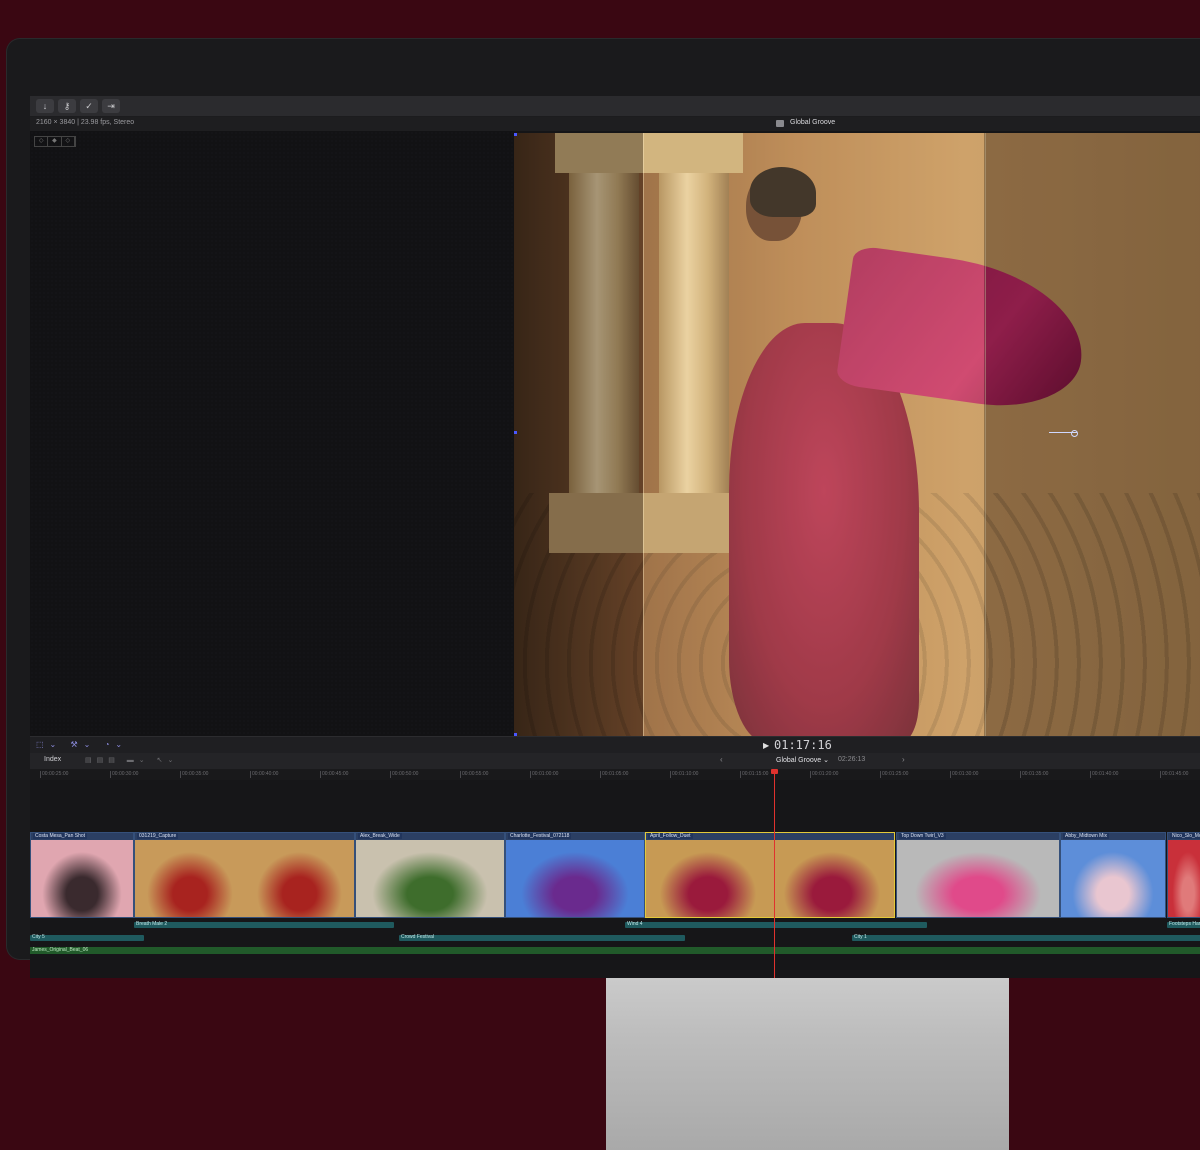 This screenshot has height=1150, width=1200. What do you see at coordinates (807, 1054) in the screenshot?
I see `monitor-stand` at bounding box center [807, 1054].